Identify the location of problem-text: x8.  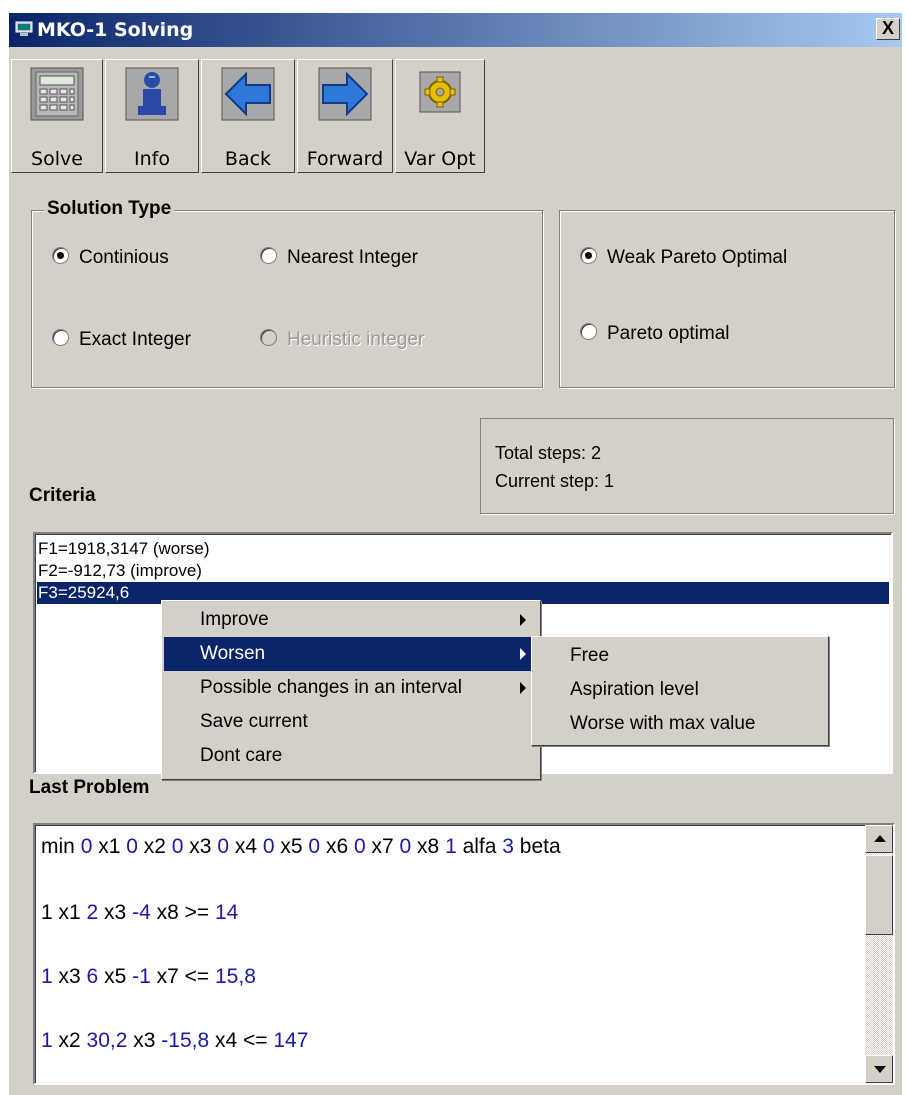
(428, 846).